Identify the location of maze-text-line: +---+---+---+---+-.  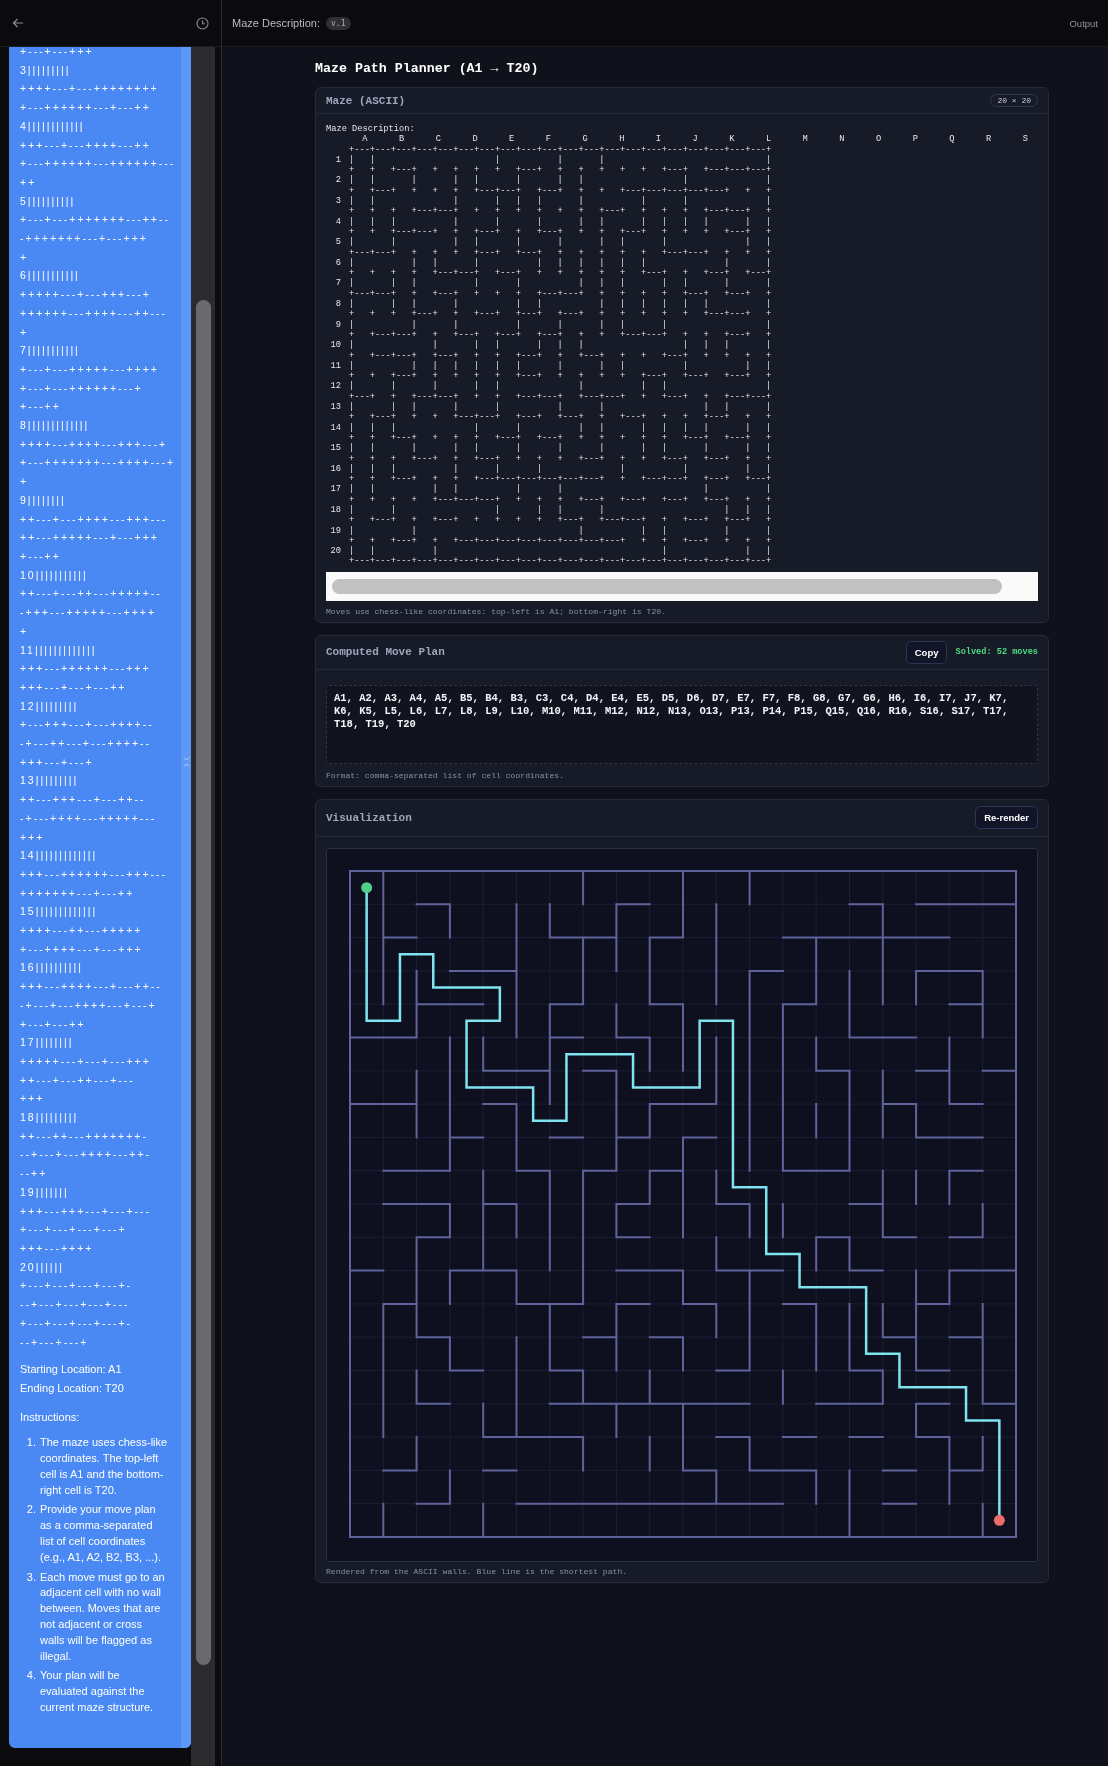
(77, 1323).